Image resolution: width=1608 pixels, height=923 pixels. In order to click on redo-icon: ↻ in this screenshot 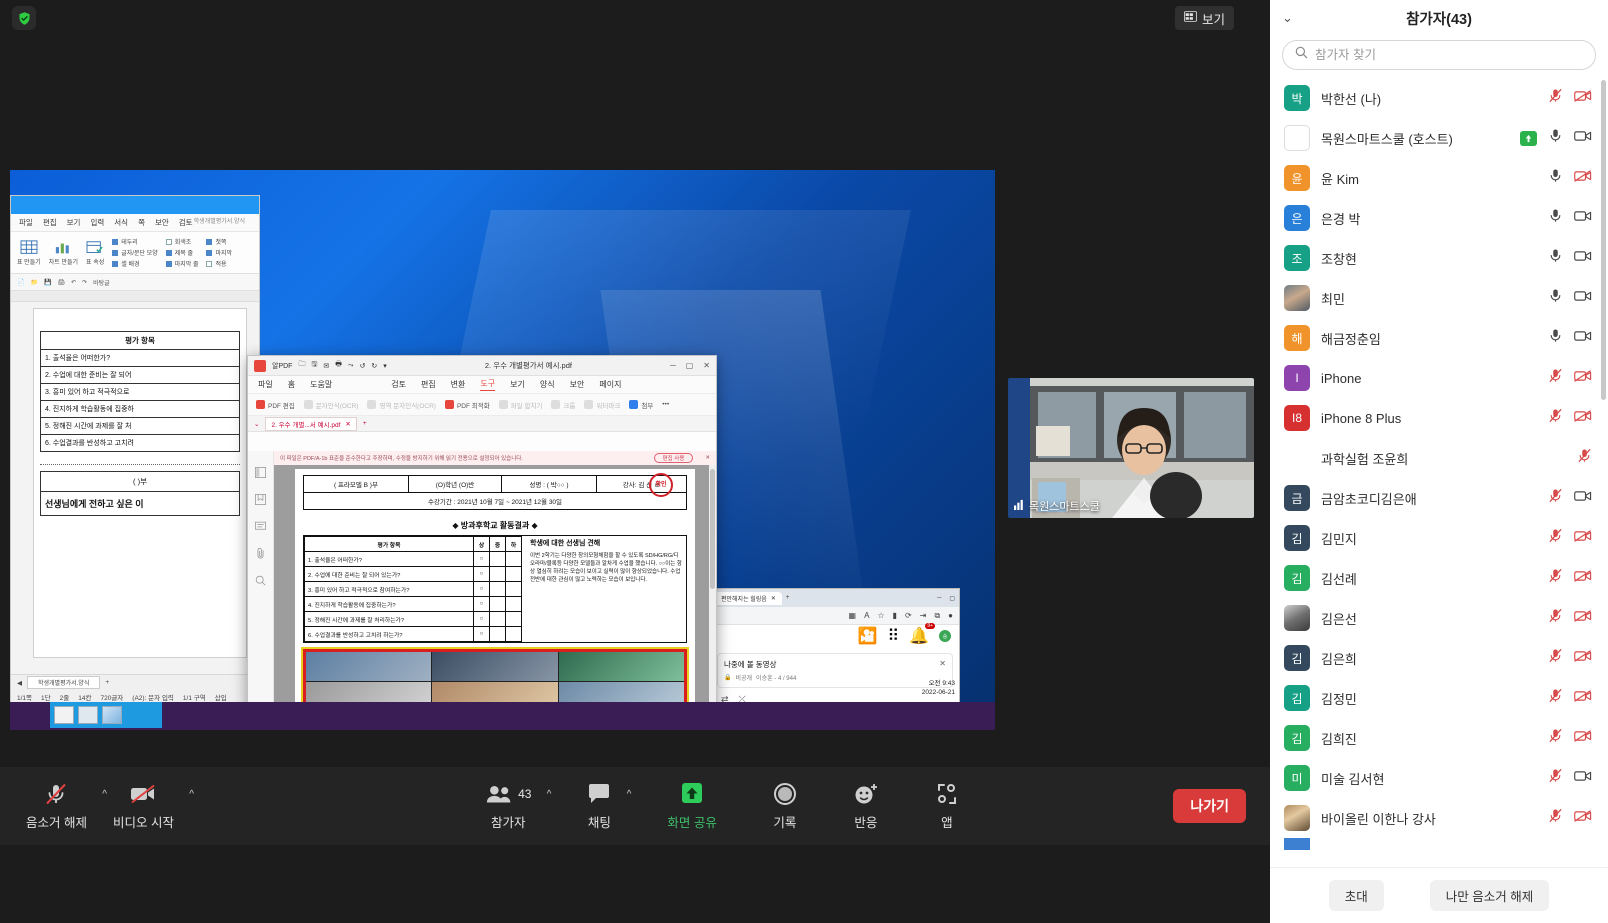, I will do `click(374, 366)`.